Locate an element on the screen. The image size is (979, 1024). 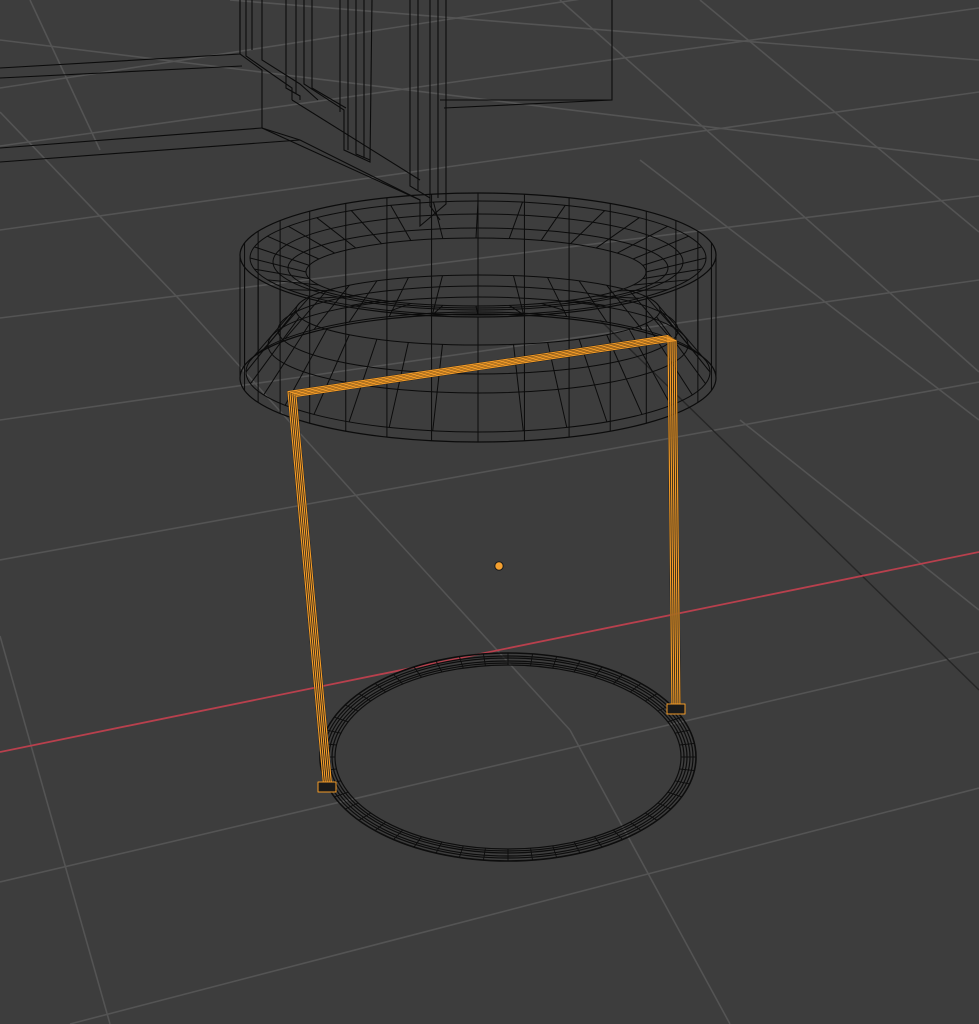
left-leg-foot is located at coordinates (327, 787).